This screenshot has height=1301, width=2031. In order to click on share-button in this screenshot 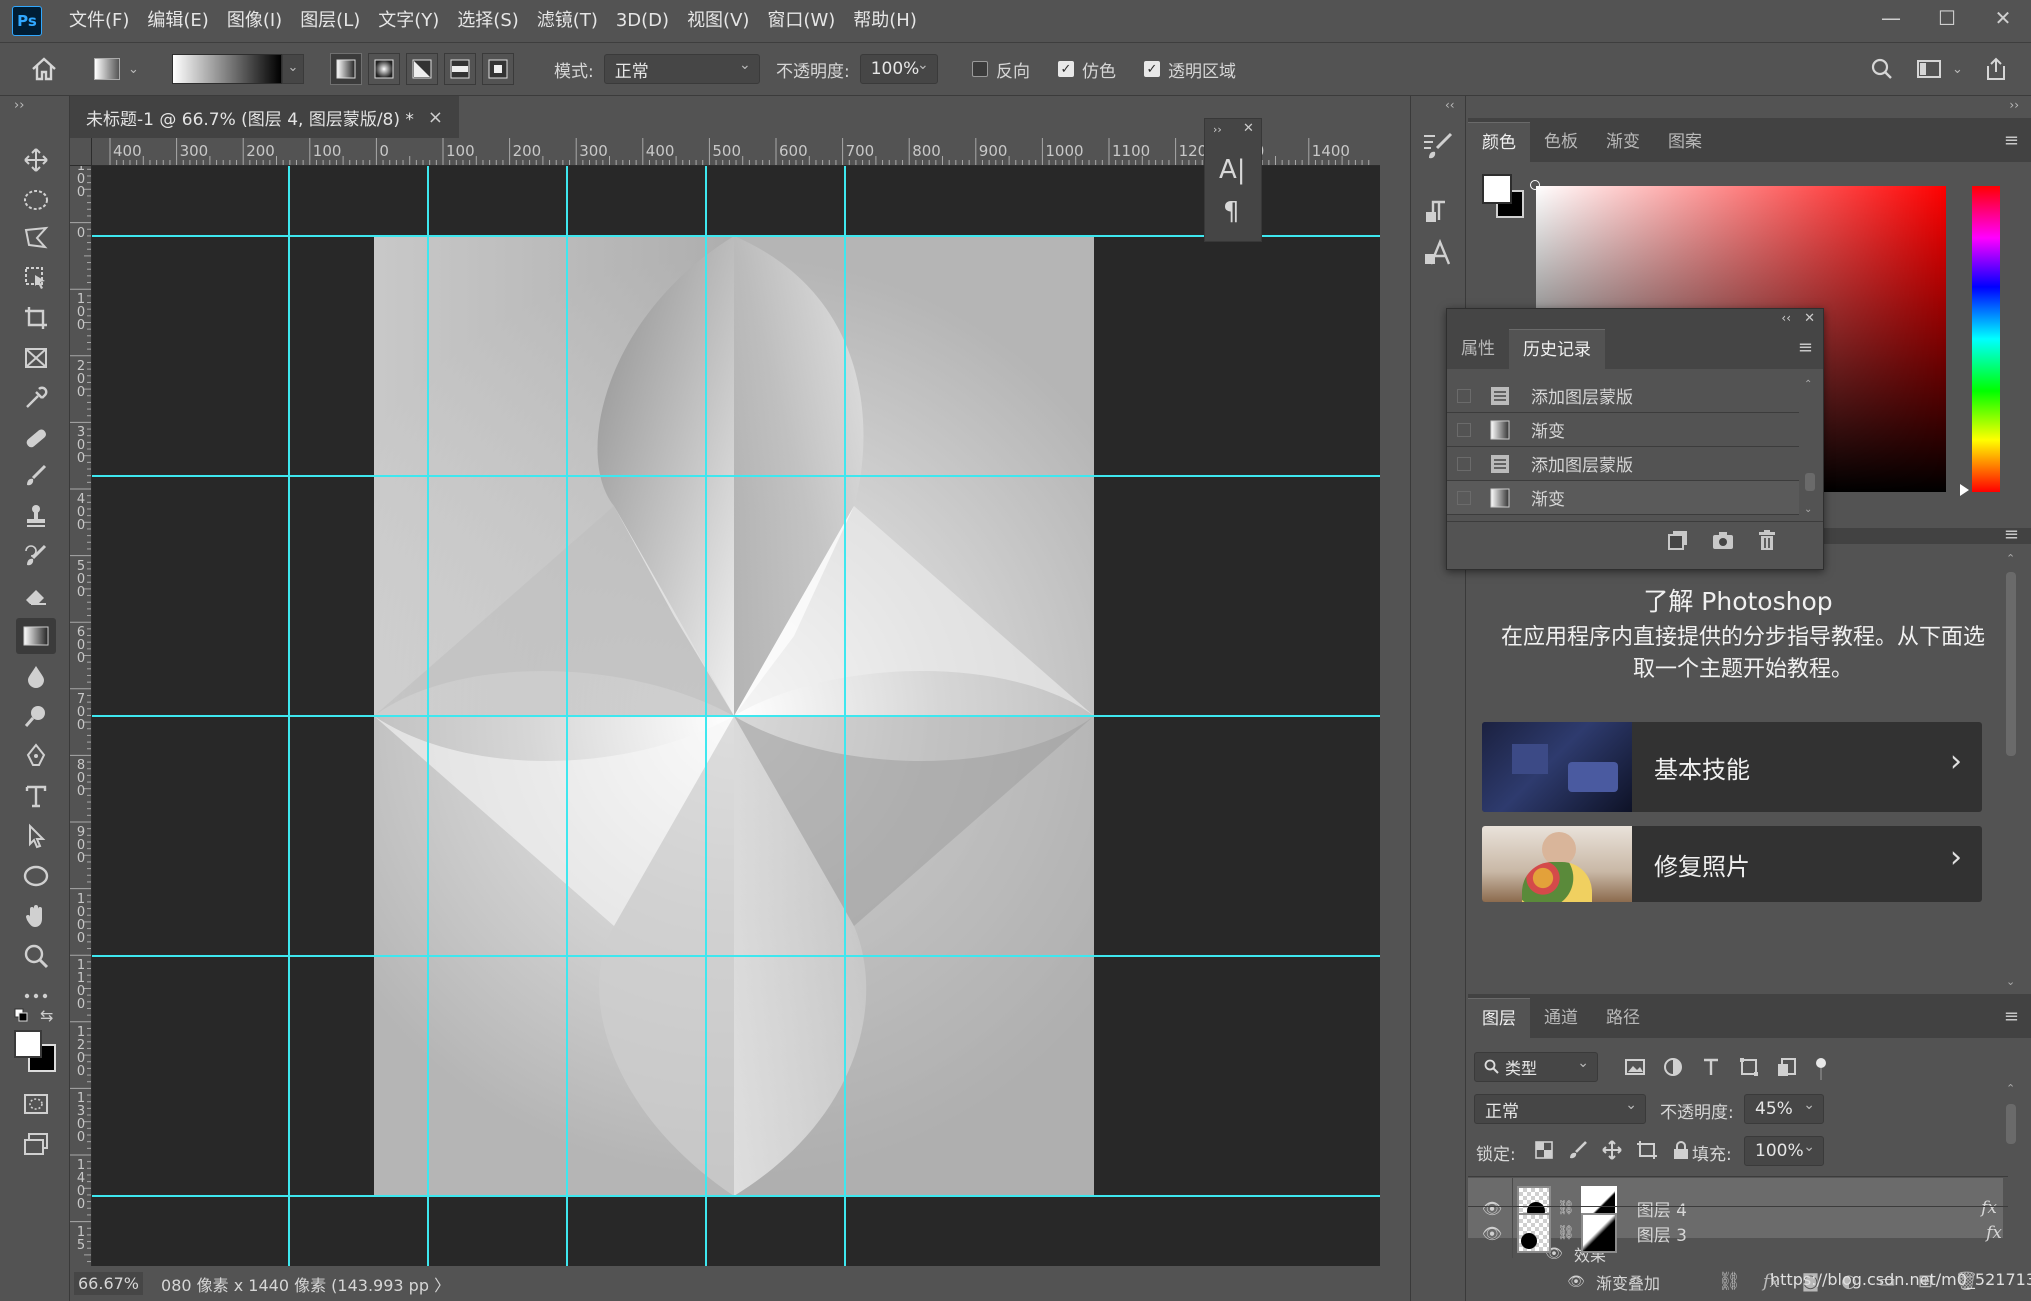, I will do `click(1996, 69)`.